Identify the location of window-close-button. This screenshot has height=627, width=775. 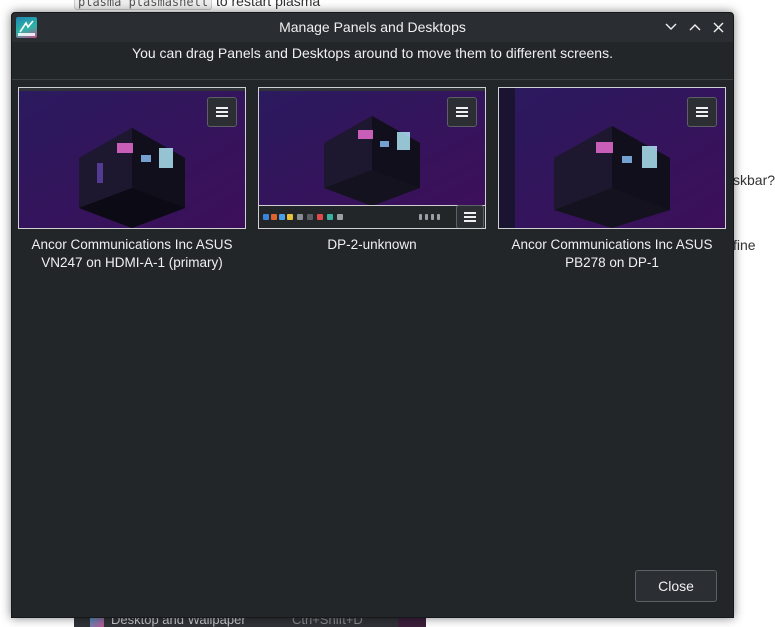
(718, 27).